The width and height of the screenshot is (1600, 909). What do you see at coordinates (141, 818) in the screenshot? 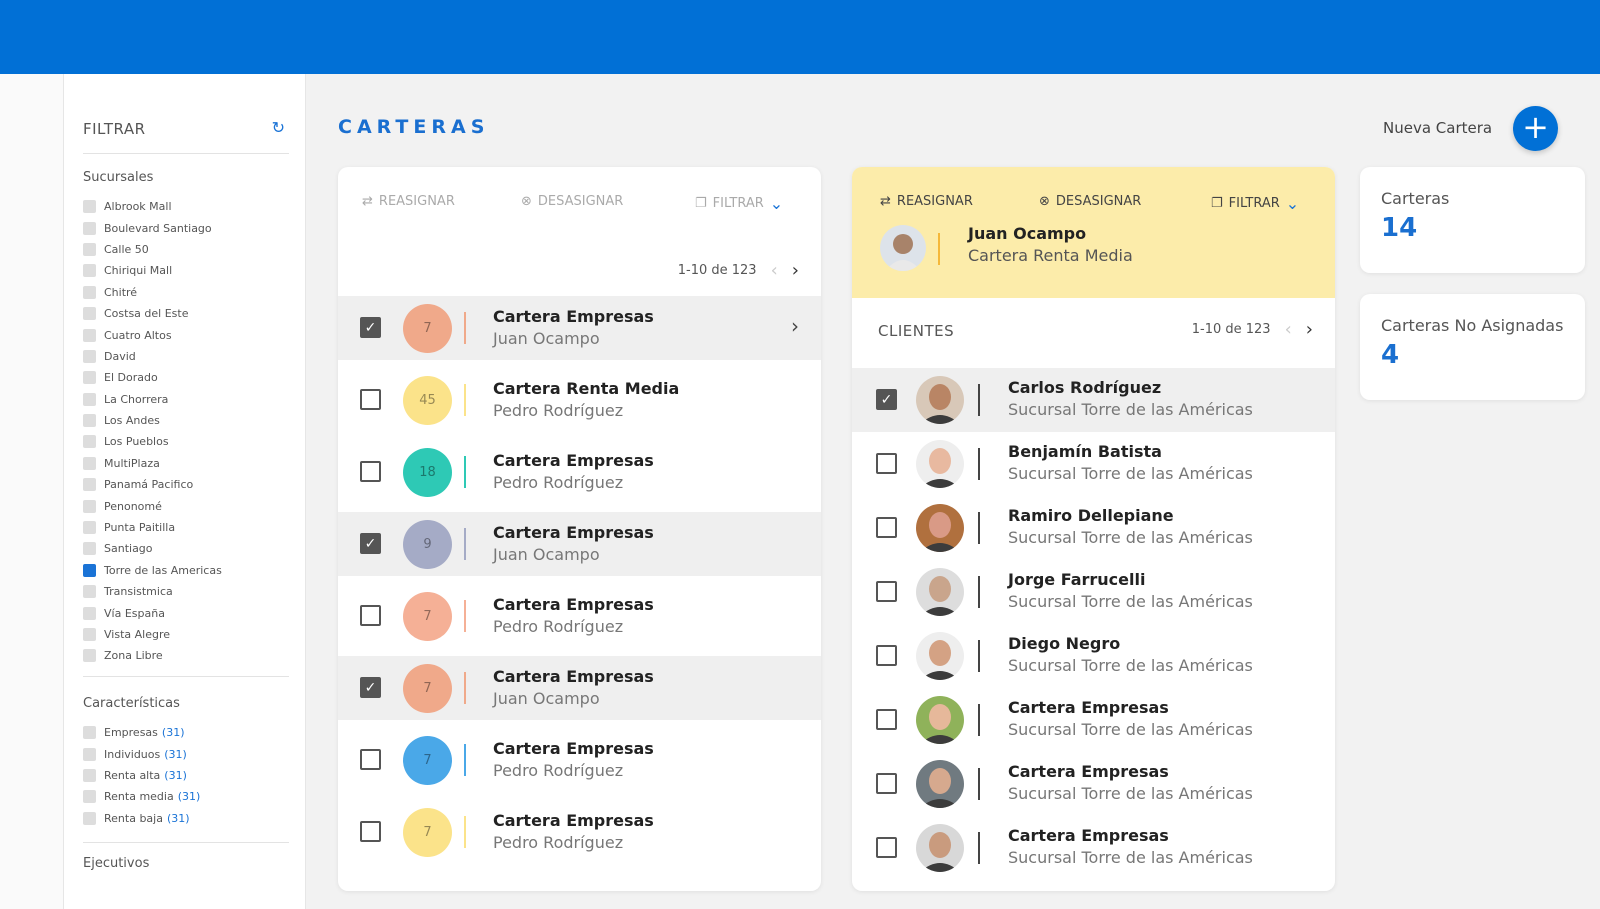
I see `caracteristica-item: Renta baja (31)` at bounding box center [141, 818].